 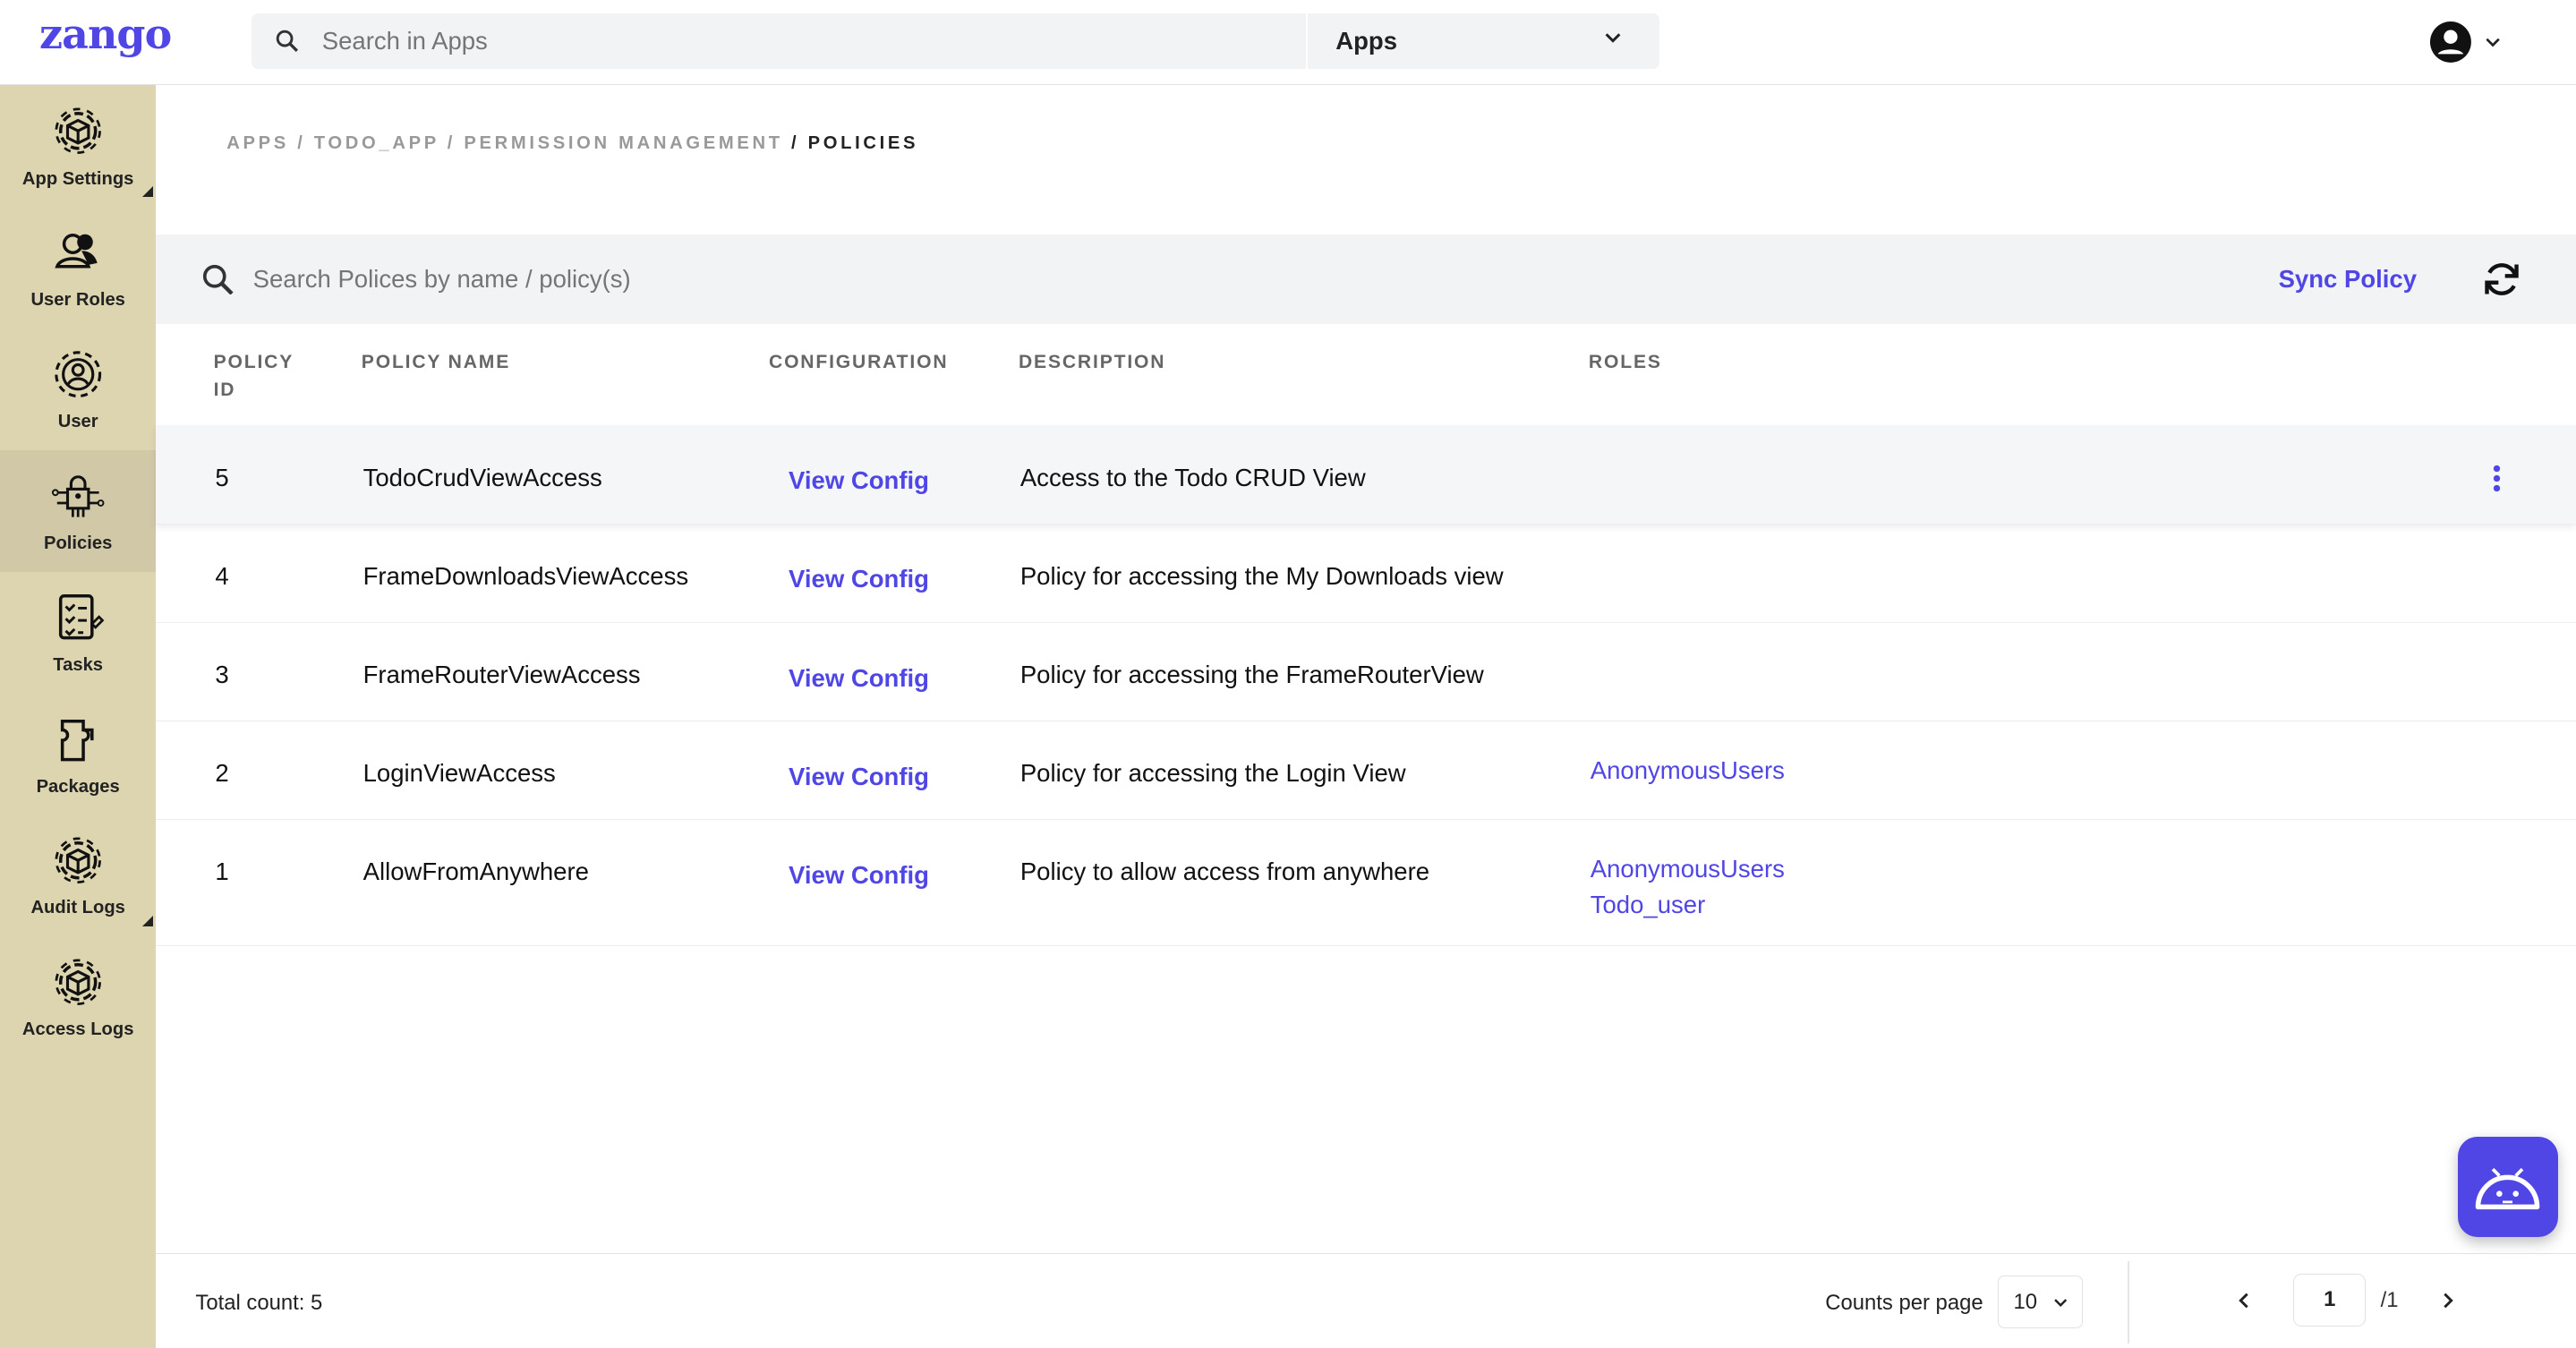 I want to click on sidebar-item-user-roles: User Roles, so click(x=78, y=267).